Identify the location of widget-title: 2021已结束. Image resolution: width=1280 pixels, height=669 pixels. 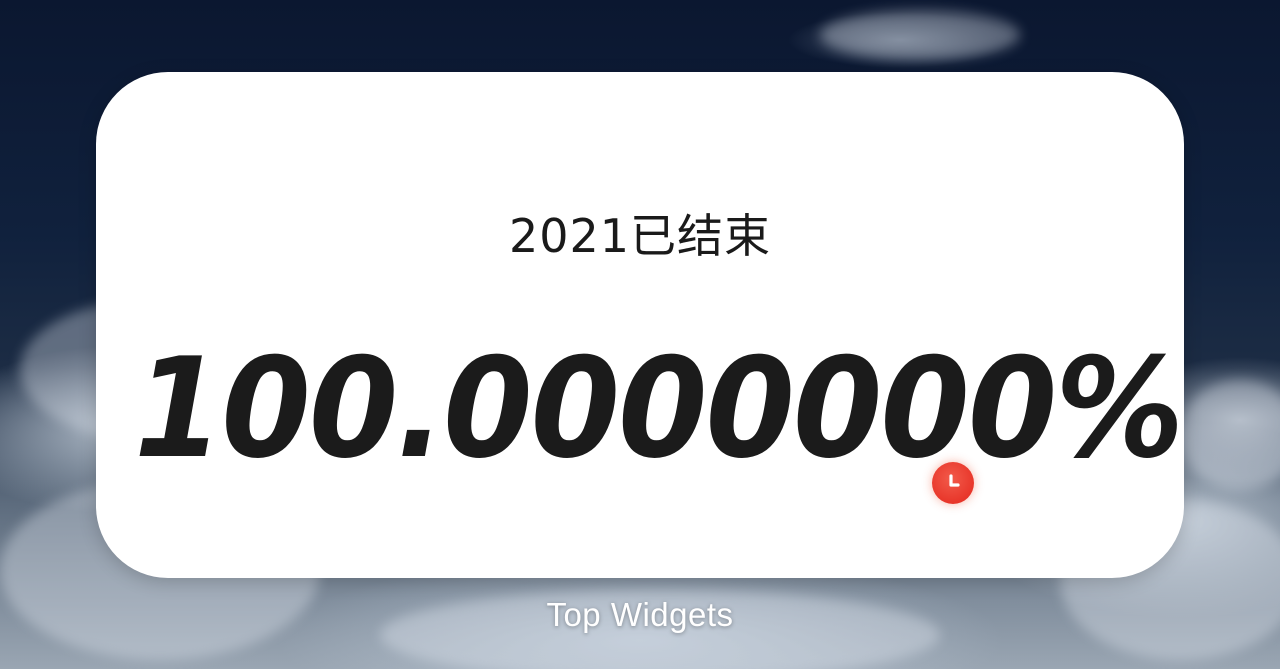
(640, 236).